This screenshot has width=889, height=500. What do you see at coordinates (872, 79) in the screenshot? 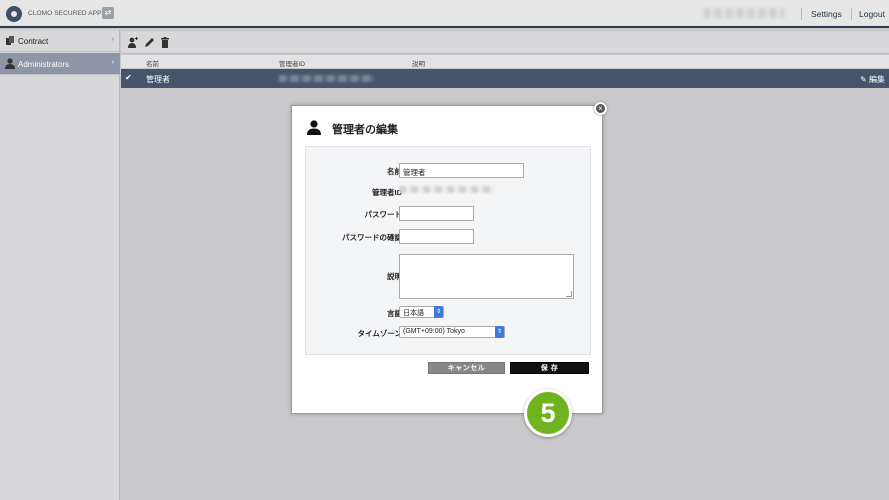
I see `row-edit-button: ✎ 編集` at bounding box center [872, 79].